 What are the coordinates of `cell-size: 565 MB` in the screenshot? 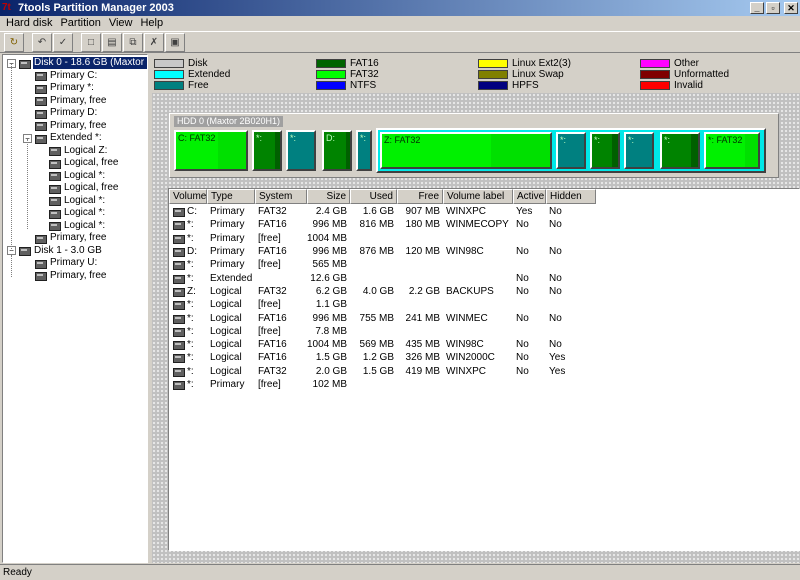 It's located at (329, 265).